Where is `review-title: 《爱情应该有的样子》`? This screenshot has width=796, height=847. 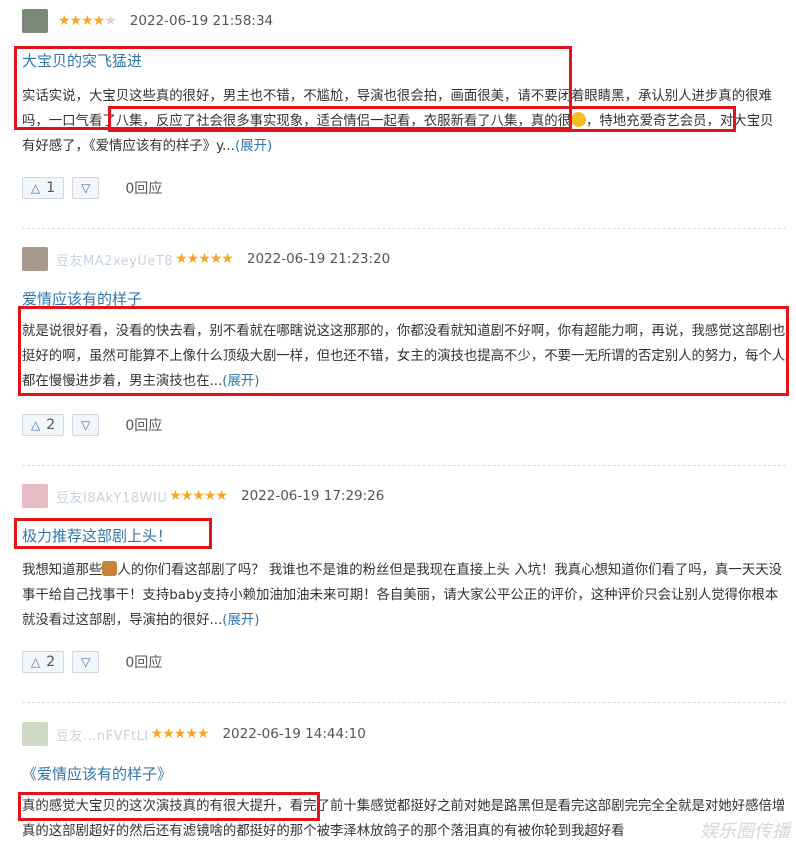
review-title: 《爱情应该有的样子》 is located at coordinates (97, 773).